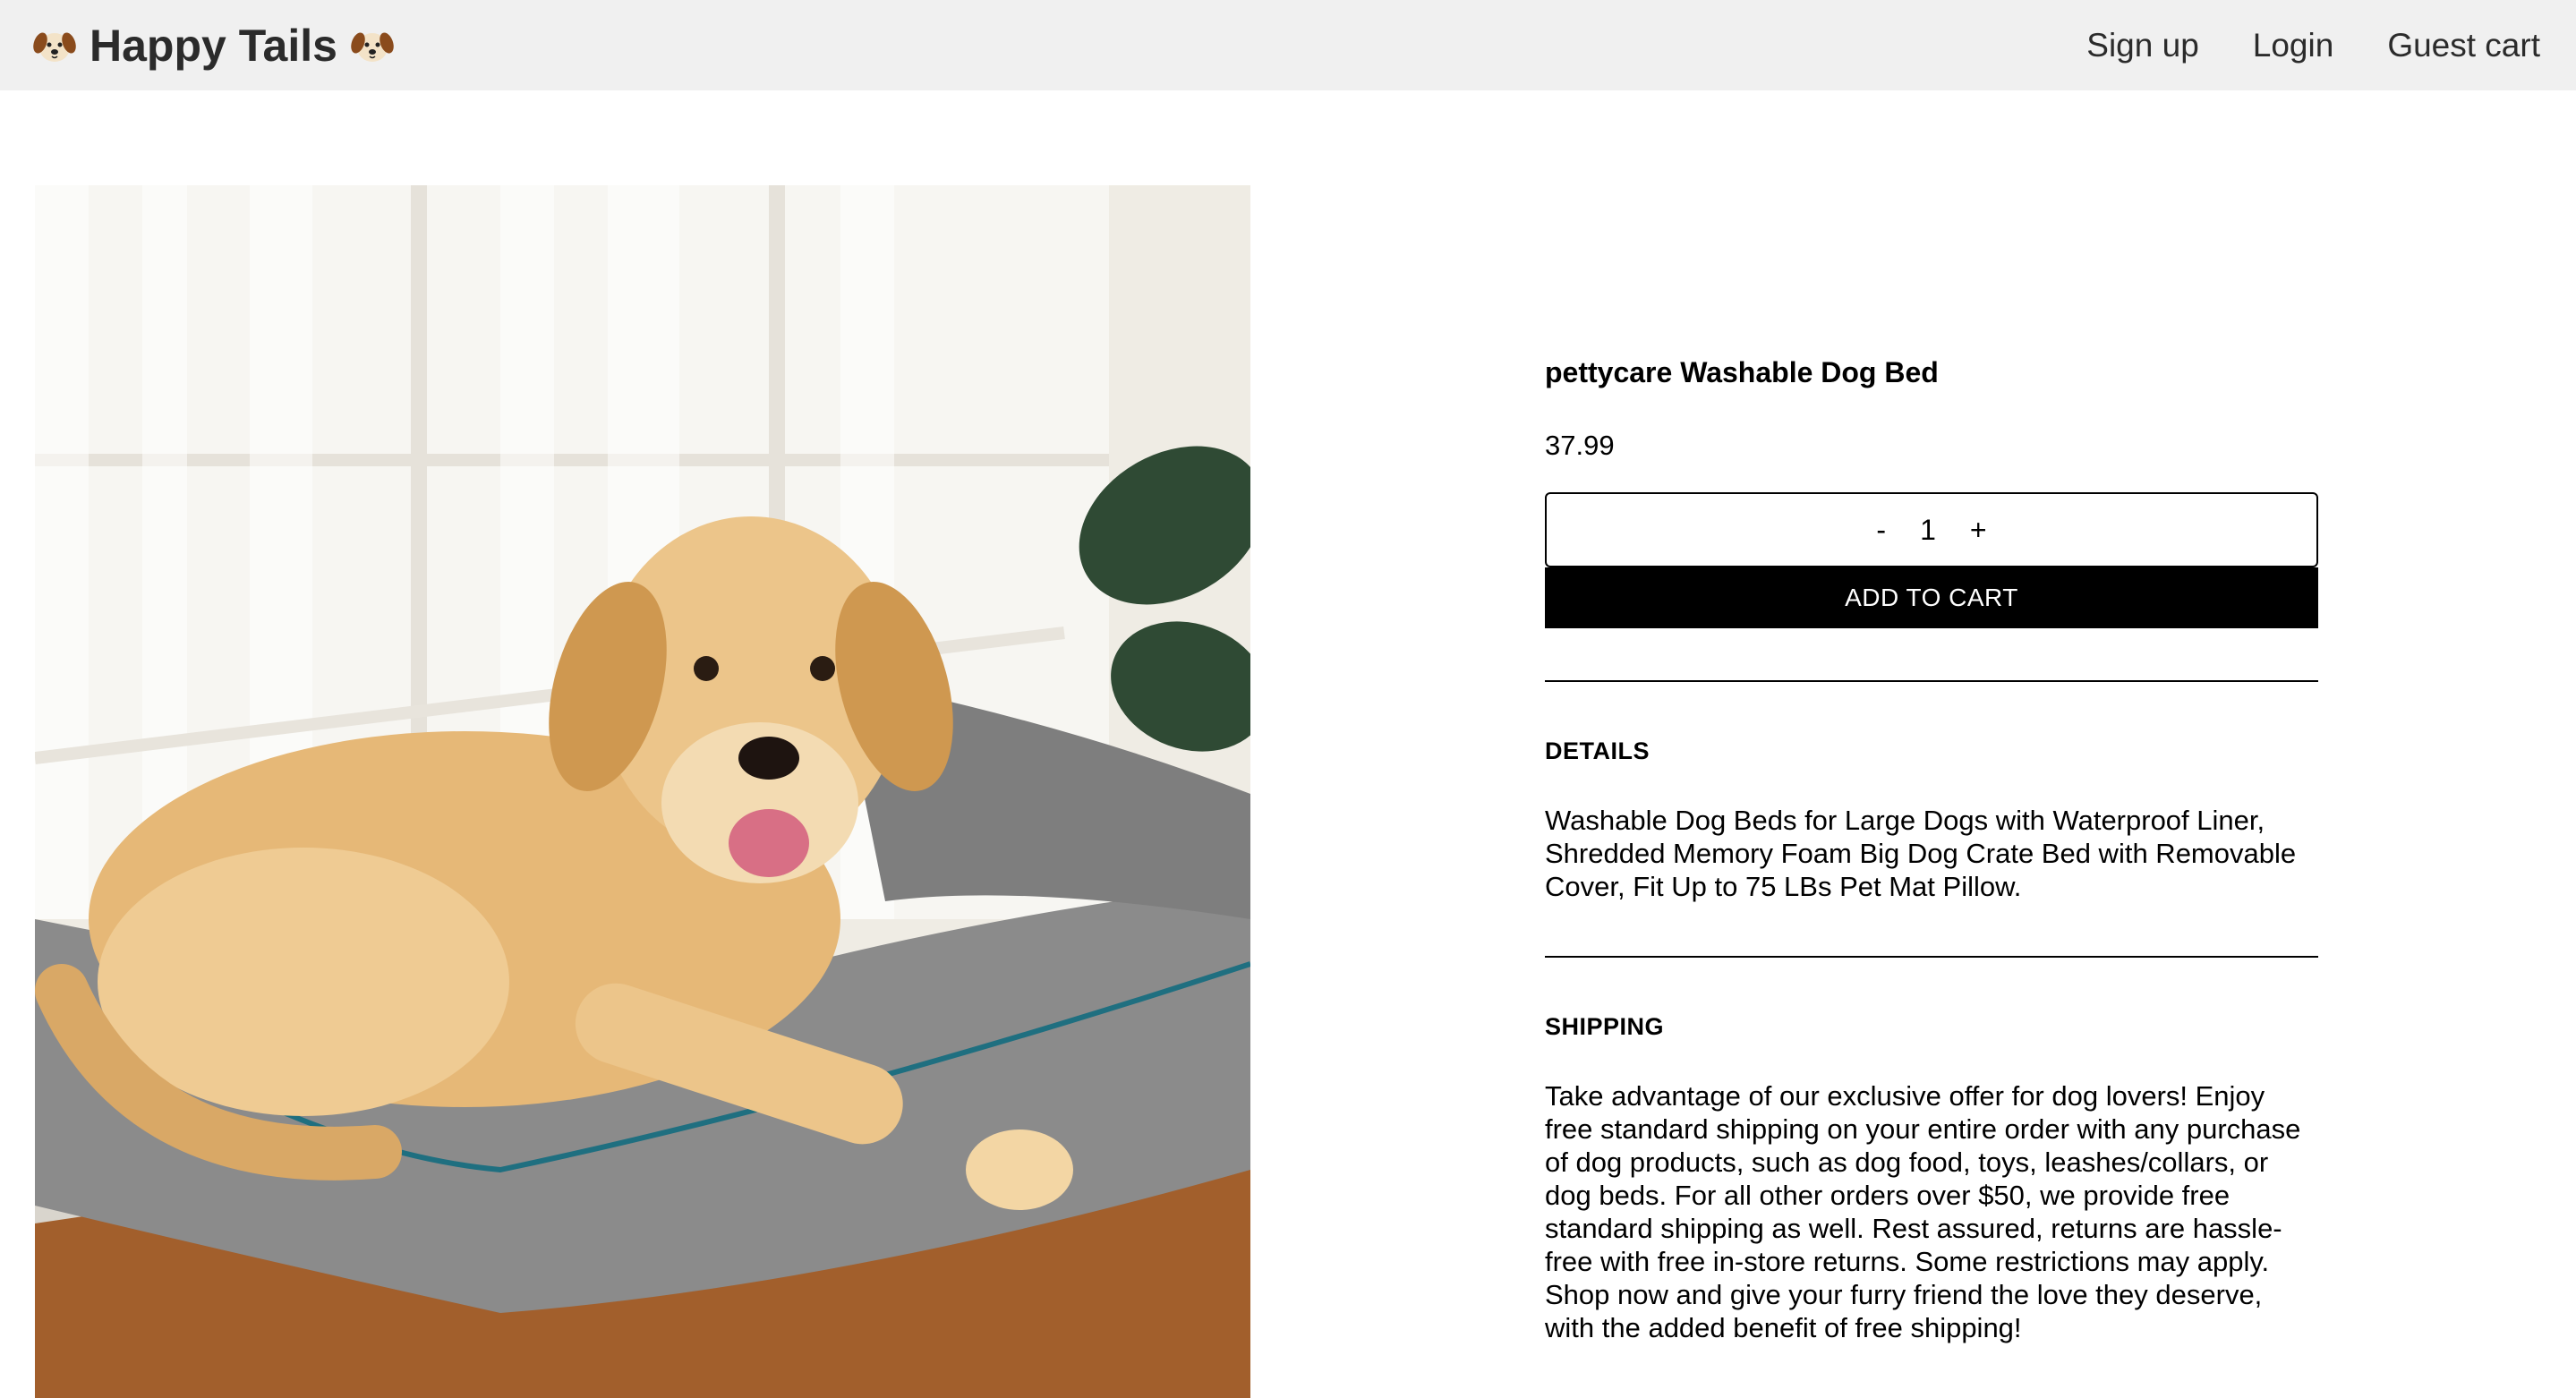 The height and width of the screenshot is (1398, 2576). Describe the element at coordinates (2142, 45) in the screenshot. I see `signup-link: Sign up` at that location.